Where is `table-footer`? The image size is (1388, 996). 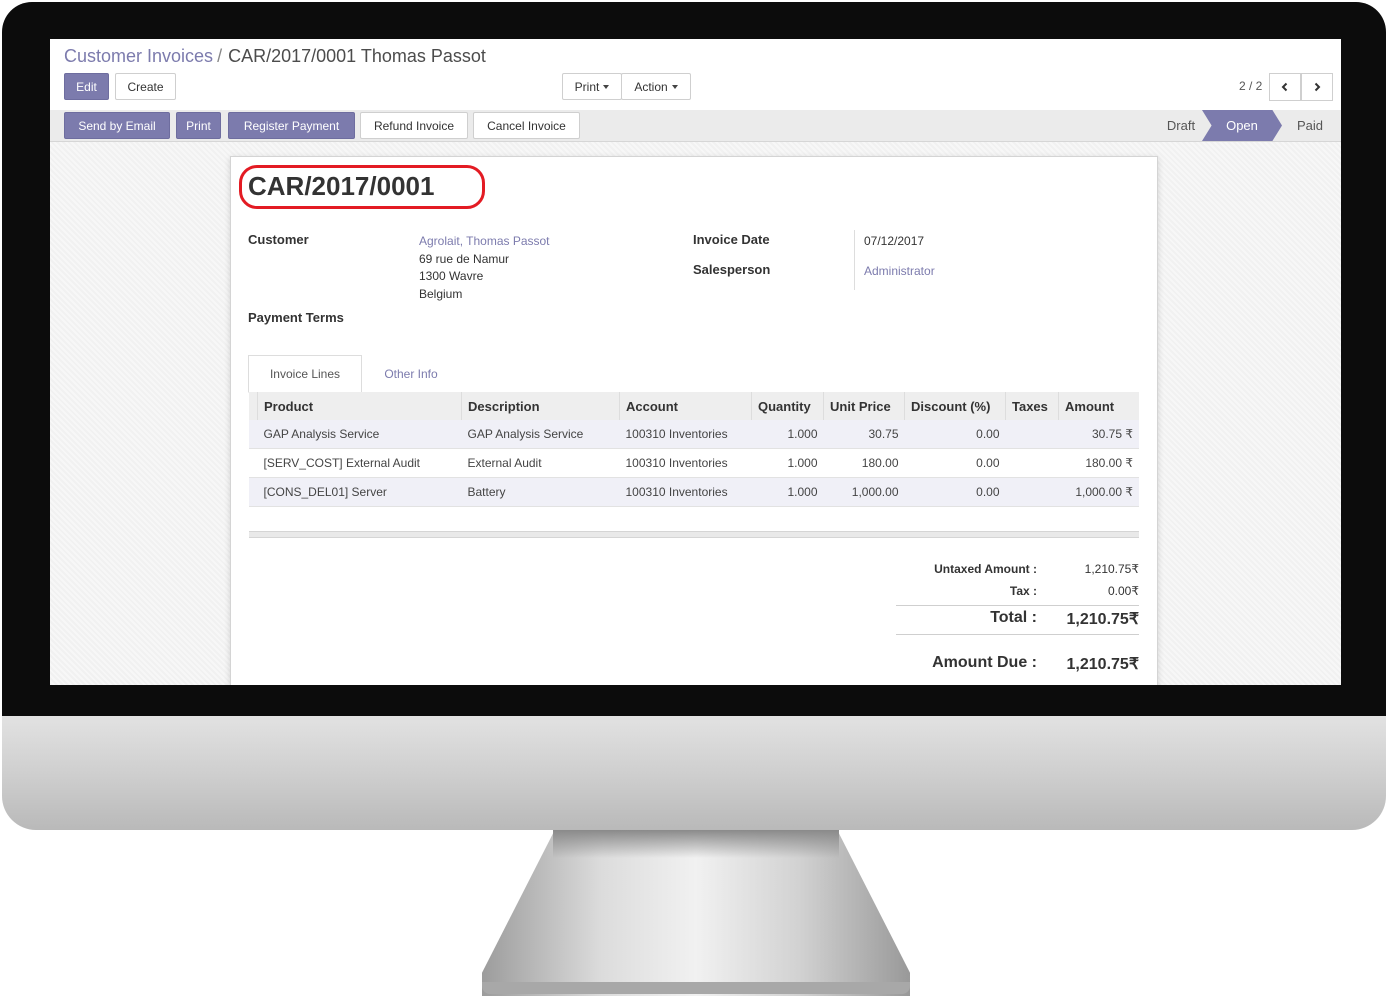
table-footer is located at coordinates (694, 534).